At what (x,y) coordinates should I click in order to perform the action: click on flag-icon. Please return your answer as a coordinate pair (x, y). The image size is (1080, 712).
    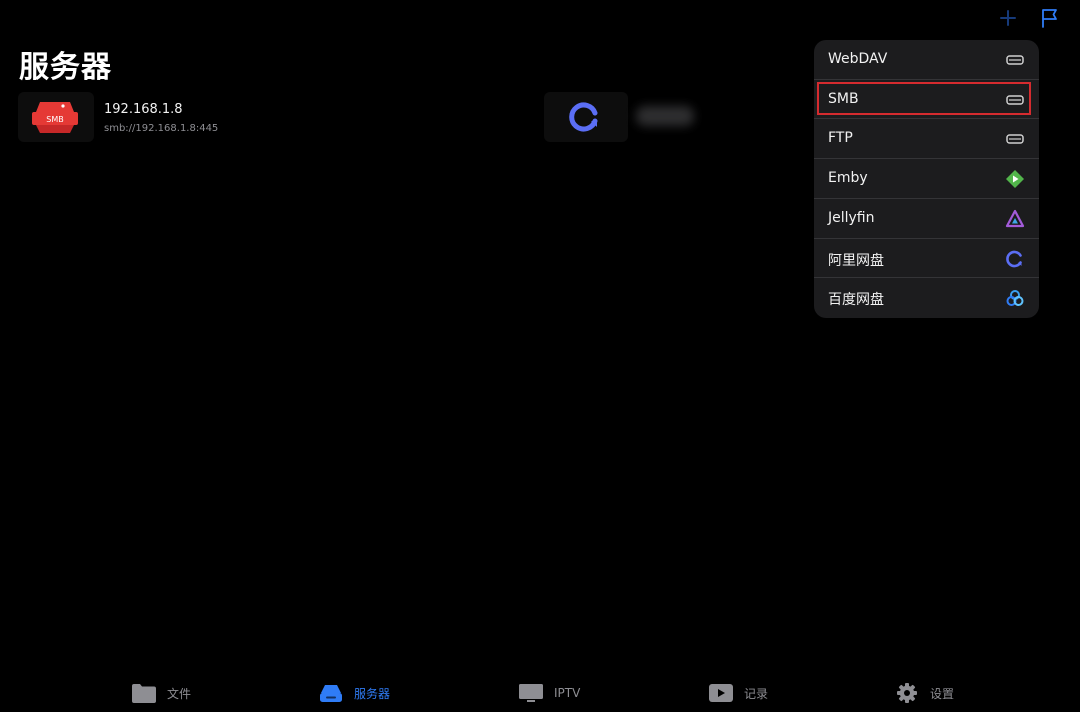
    Looking at the image, I should click on (1050, 18).